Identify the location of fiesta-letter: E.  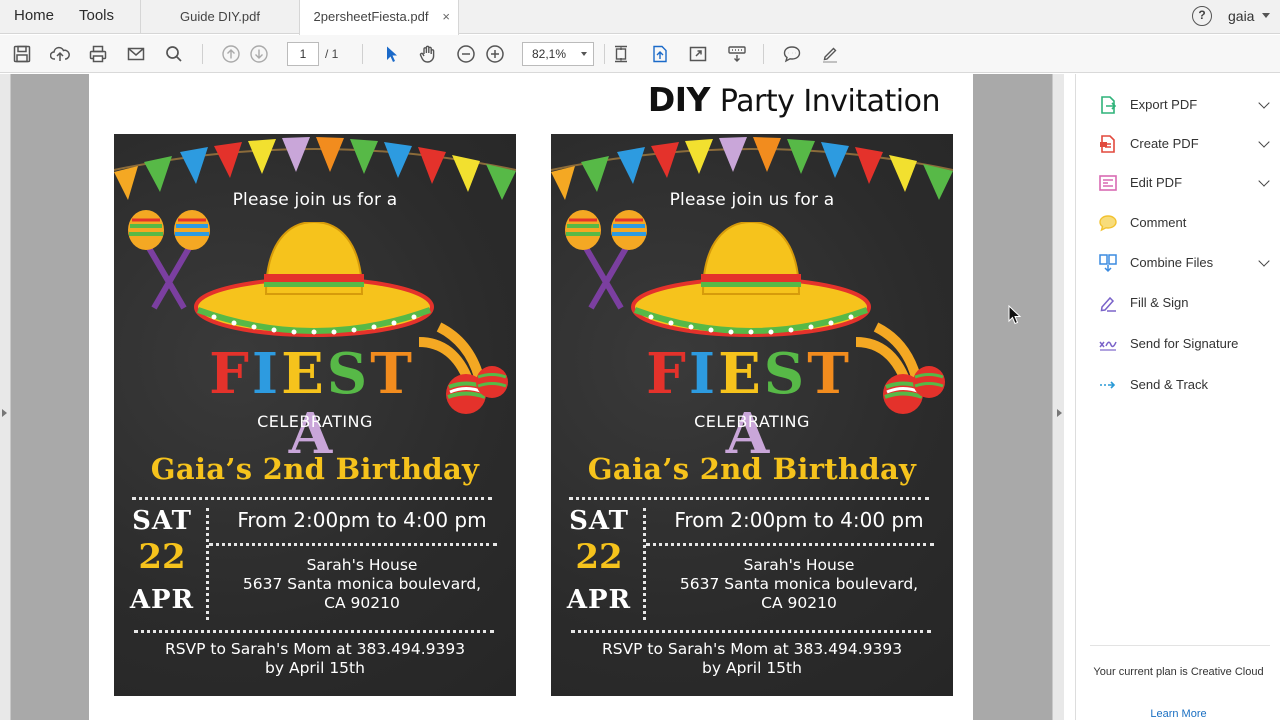
(741, 374).